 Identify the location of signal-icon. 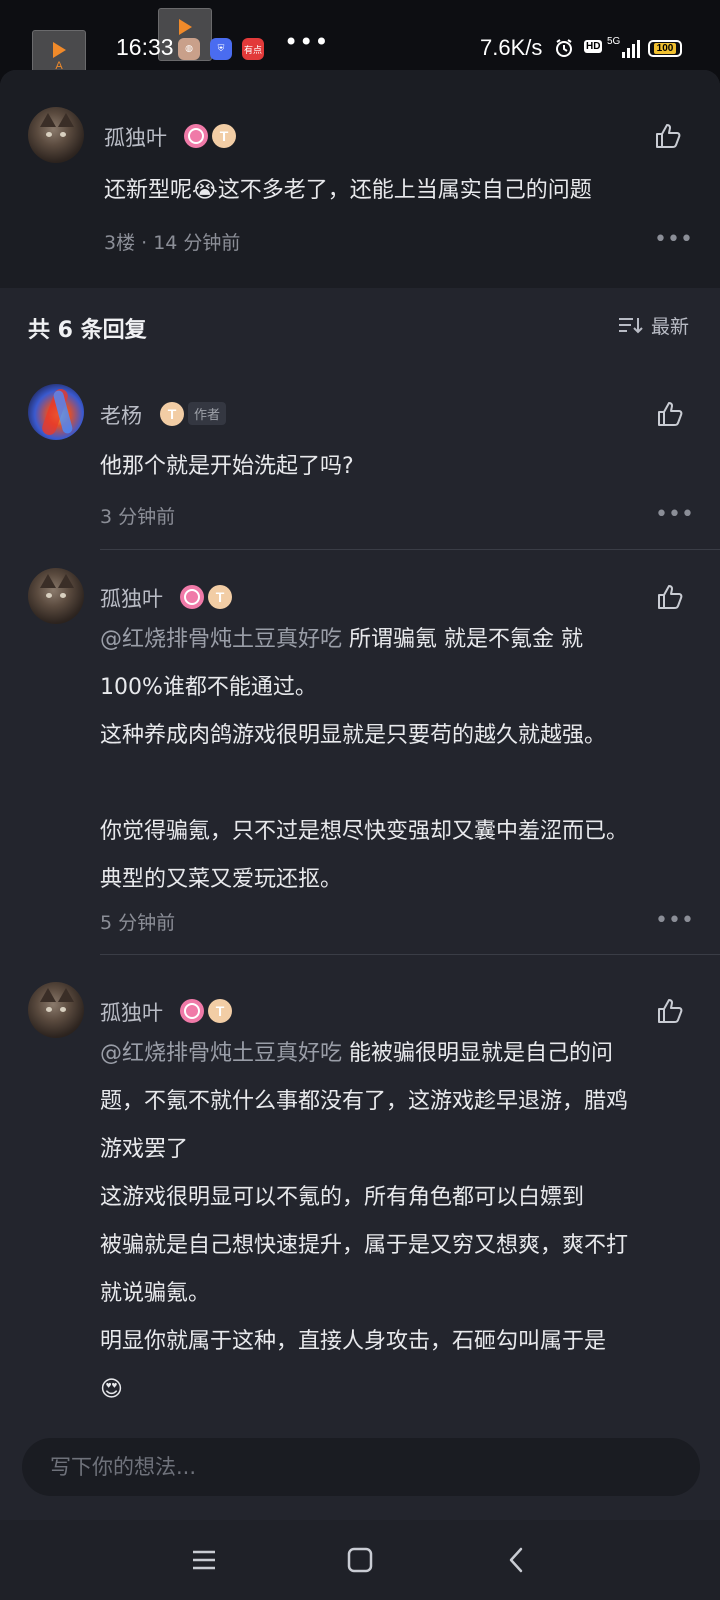
(631, 49).